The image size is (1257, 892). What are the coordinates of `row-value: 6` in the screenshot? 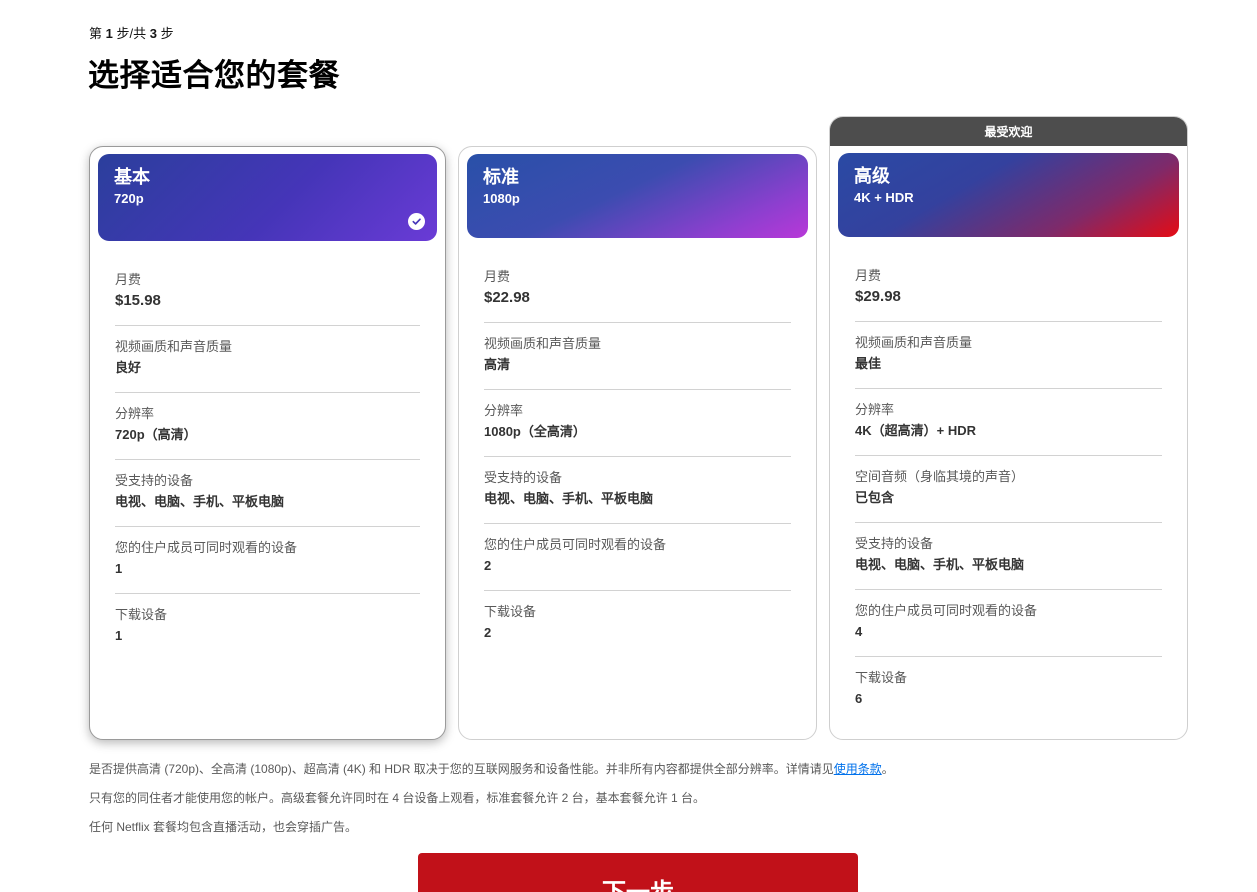 It's located at (859, 698).